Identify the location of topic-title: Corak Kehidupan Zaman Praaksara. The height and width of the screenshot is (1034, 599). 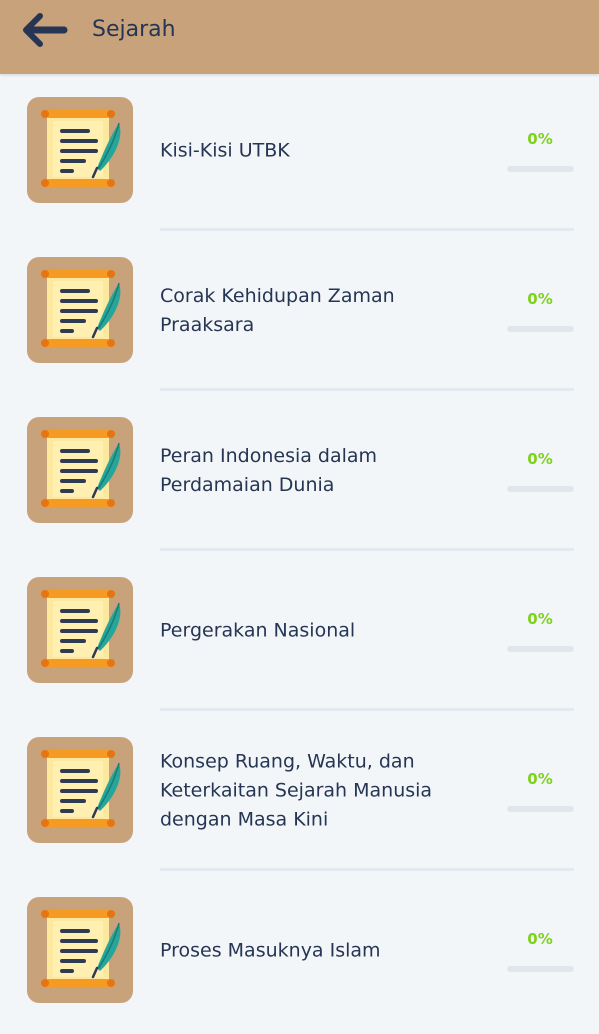
(277, 310).